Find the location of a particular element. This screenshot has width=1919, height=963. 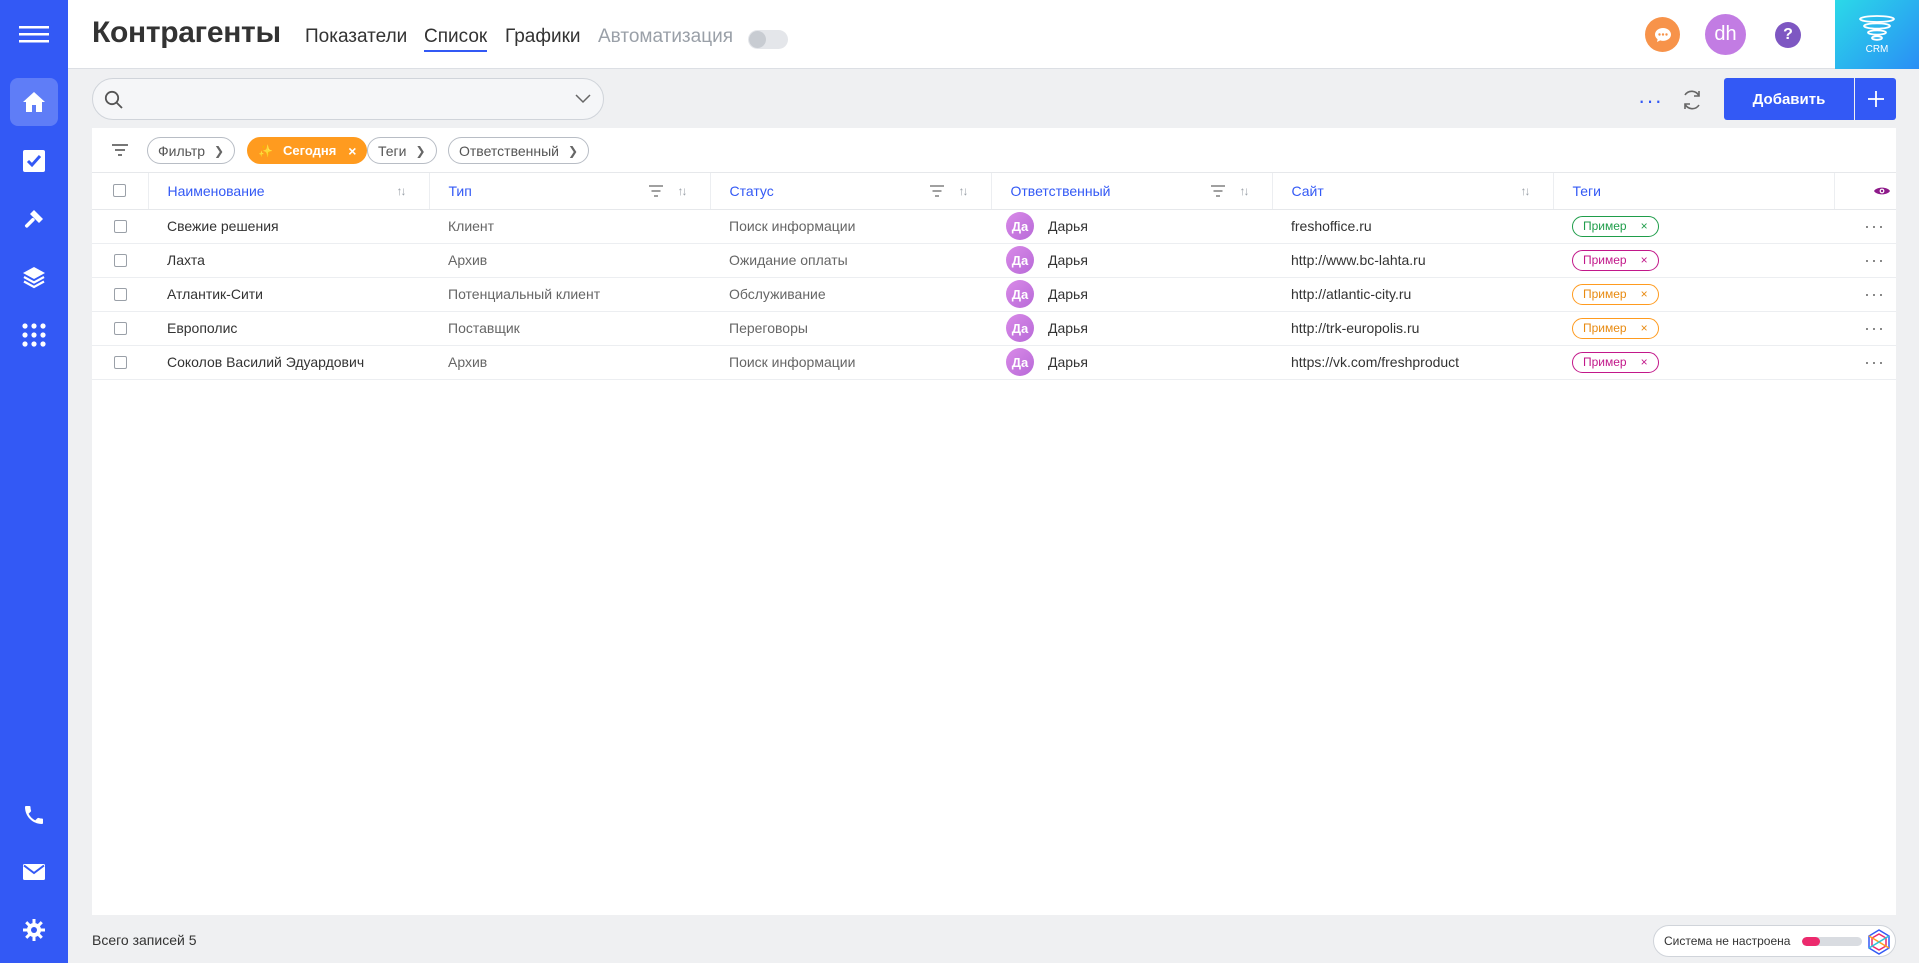

column-header-type: Тип ↑↓ is located at coordinates (570, 191).